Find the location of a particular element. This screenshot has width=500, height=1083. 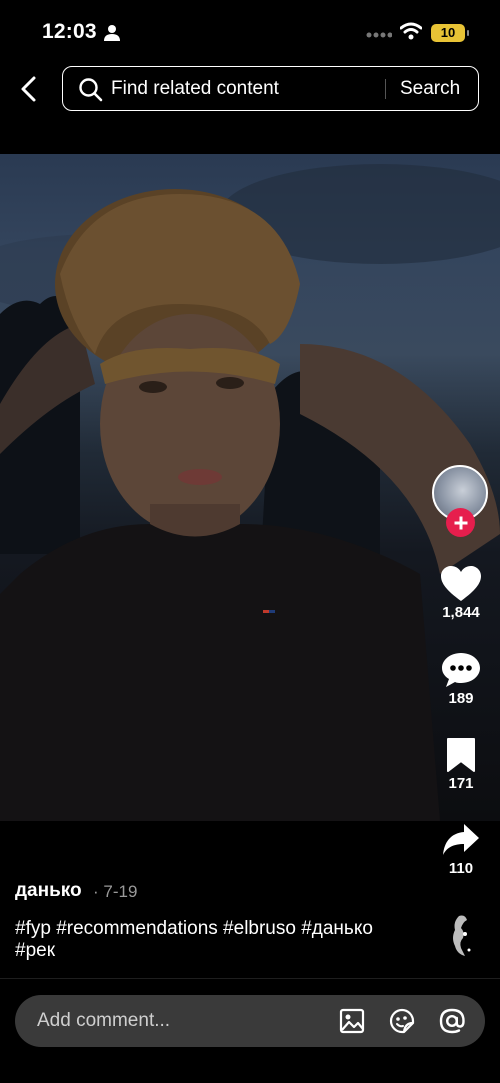

like-button: 1,844 is located at coordinates (461, 593).